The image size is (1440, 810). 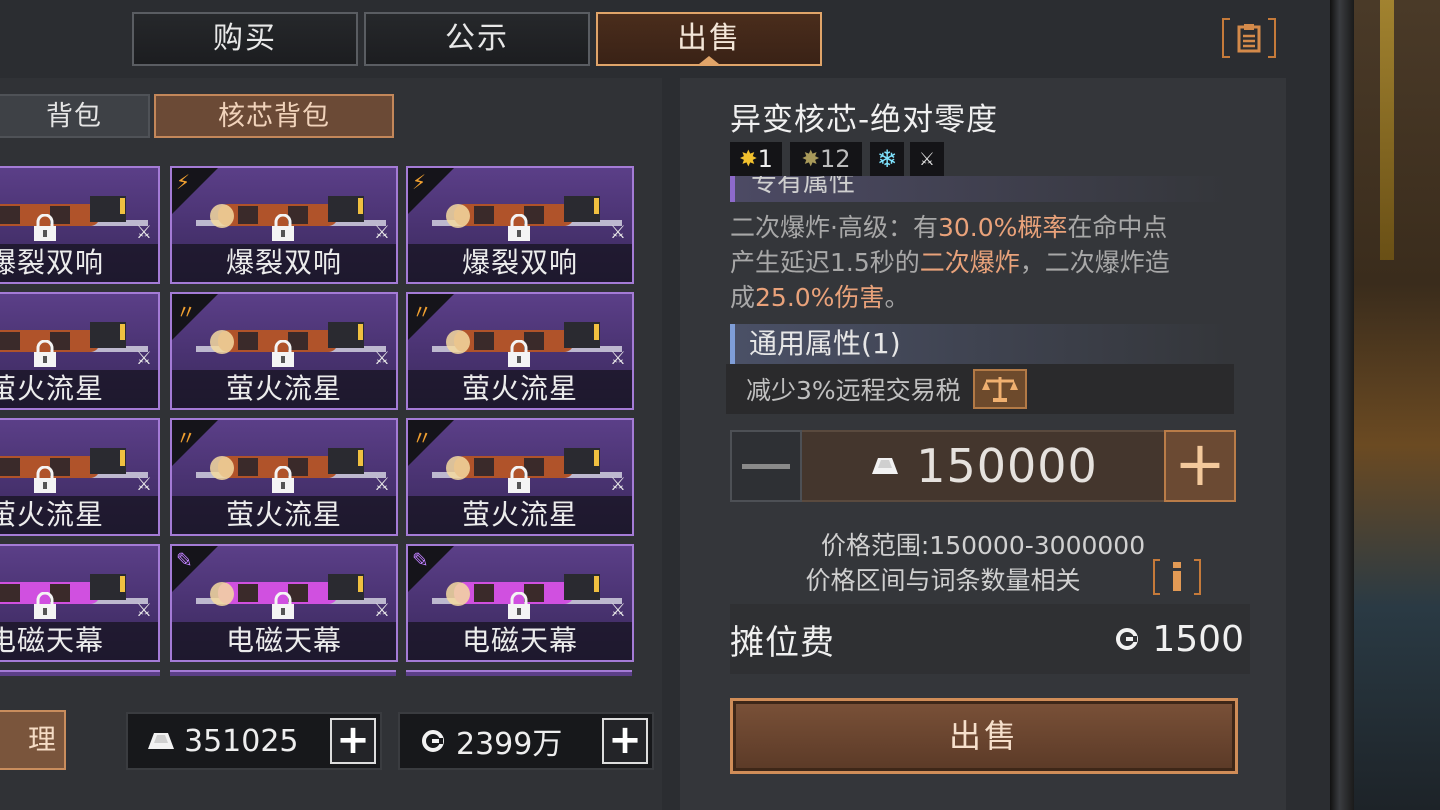 What do you see at coordinates (820, 297) in the screenshot?
I see `desc-highlight: 25.0%伤害` at bounding box center [820, 297].